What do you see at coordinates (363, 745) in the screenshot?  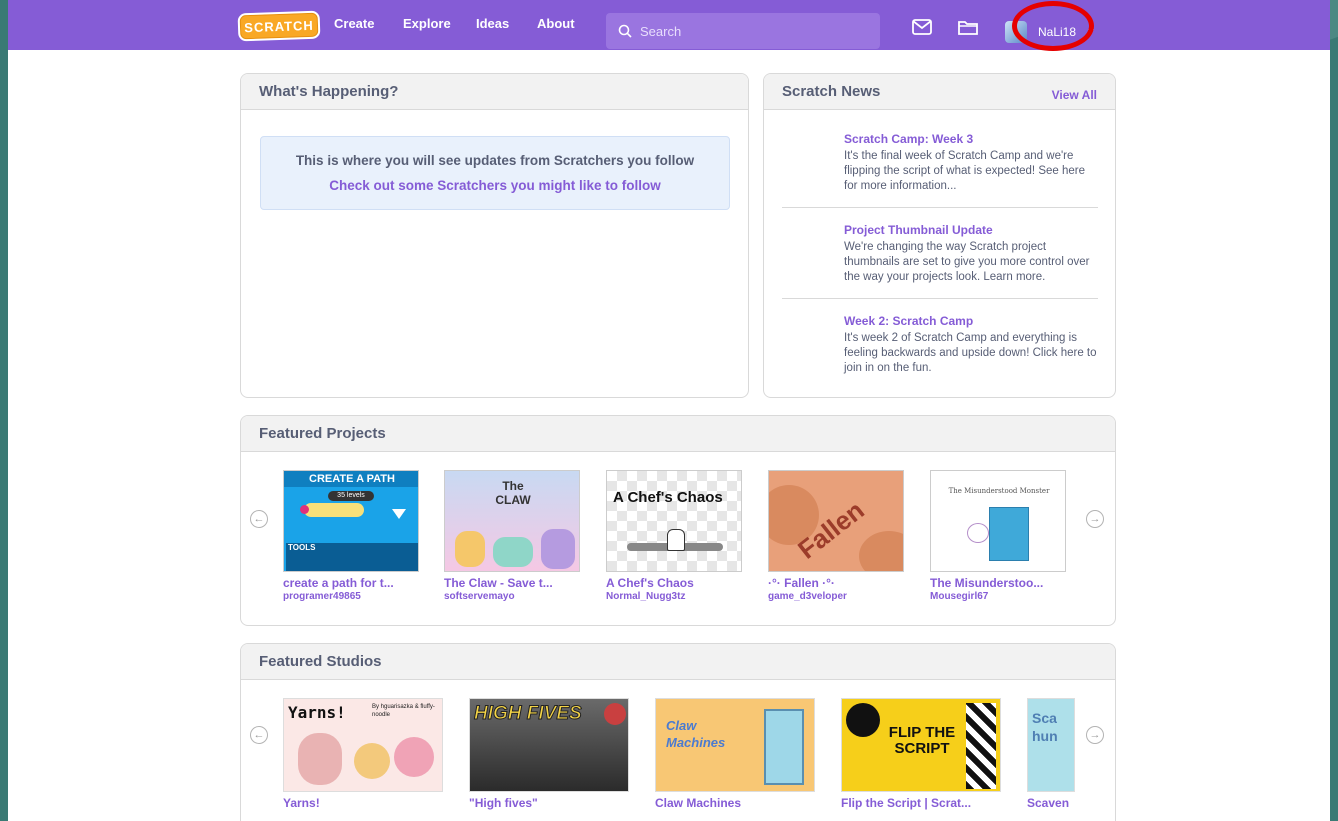 I see `studio-thumbnail: Yarns! By hguarisazka & fluffy-noodle` at bounding box center [363, 745].